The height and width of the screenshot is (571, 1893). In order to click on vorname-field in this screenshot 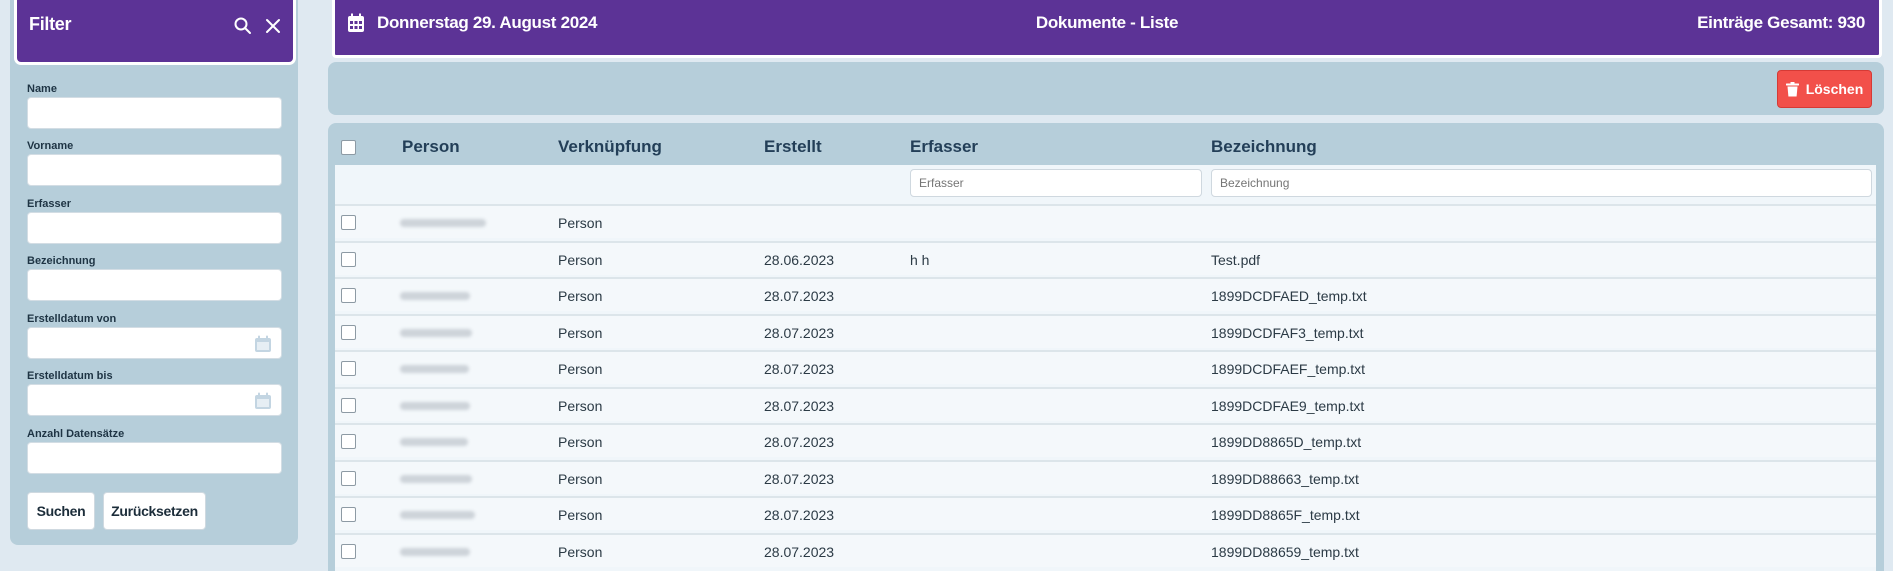, I will do `click(154, 170)`.